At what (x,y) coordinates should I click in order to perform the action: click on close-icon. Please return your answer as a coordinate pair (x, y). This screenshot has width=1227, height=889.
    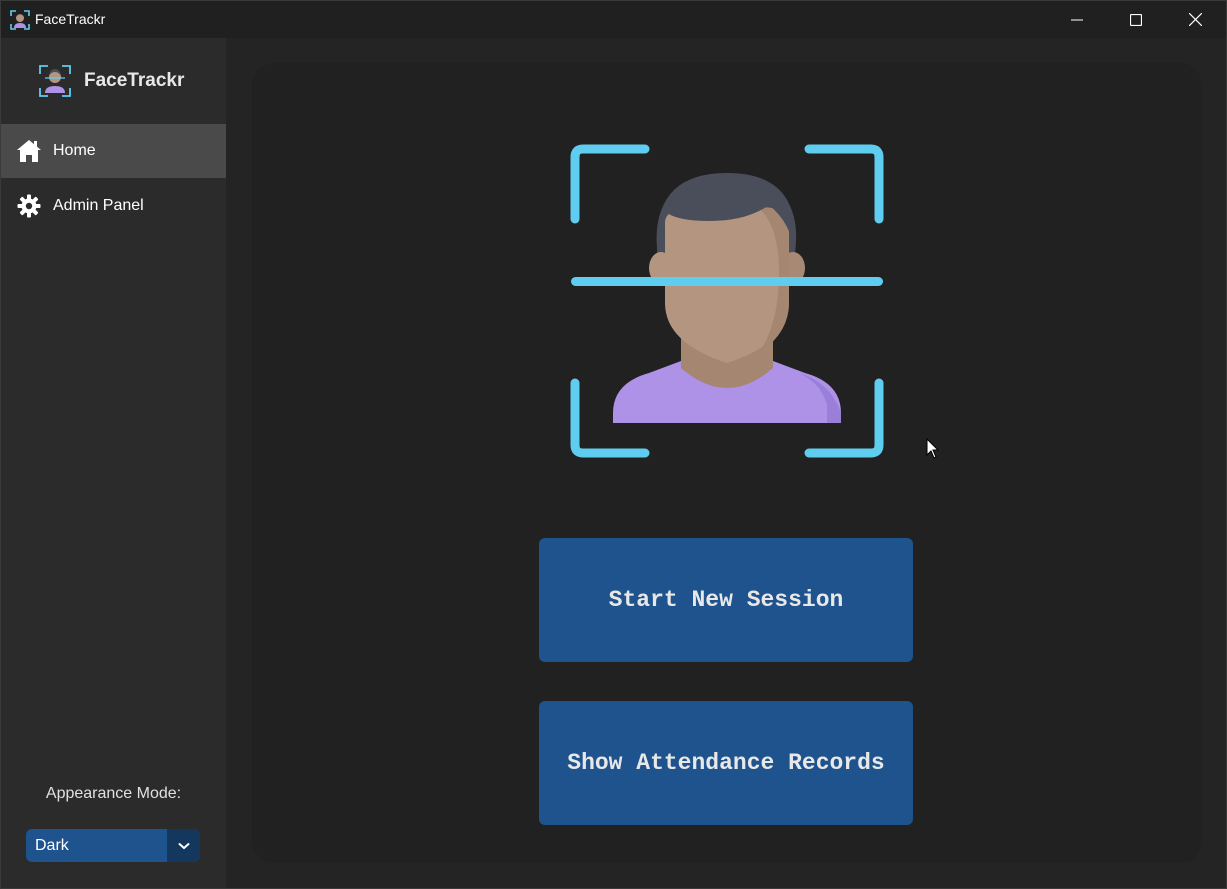
    Looking at the image, I should click on (1195, 19).